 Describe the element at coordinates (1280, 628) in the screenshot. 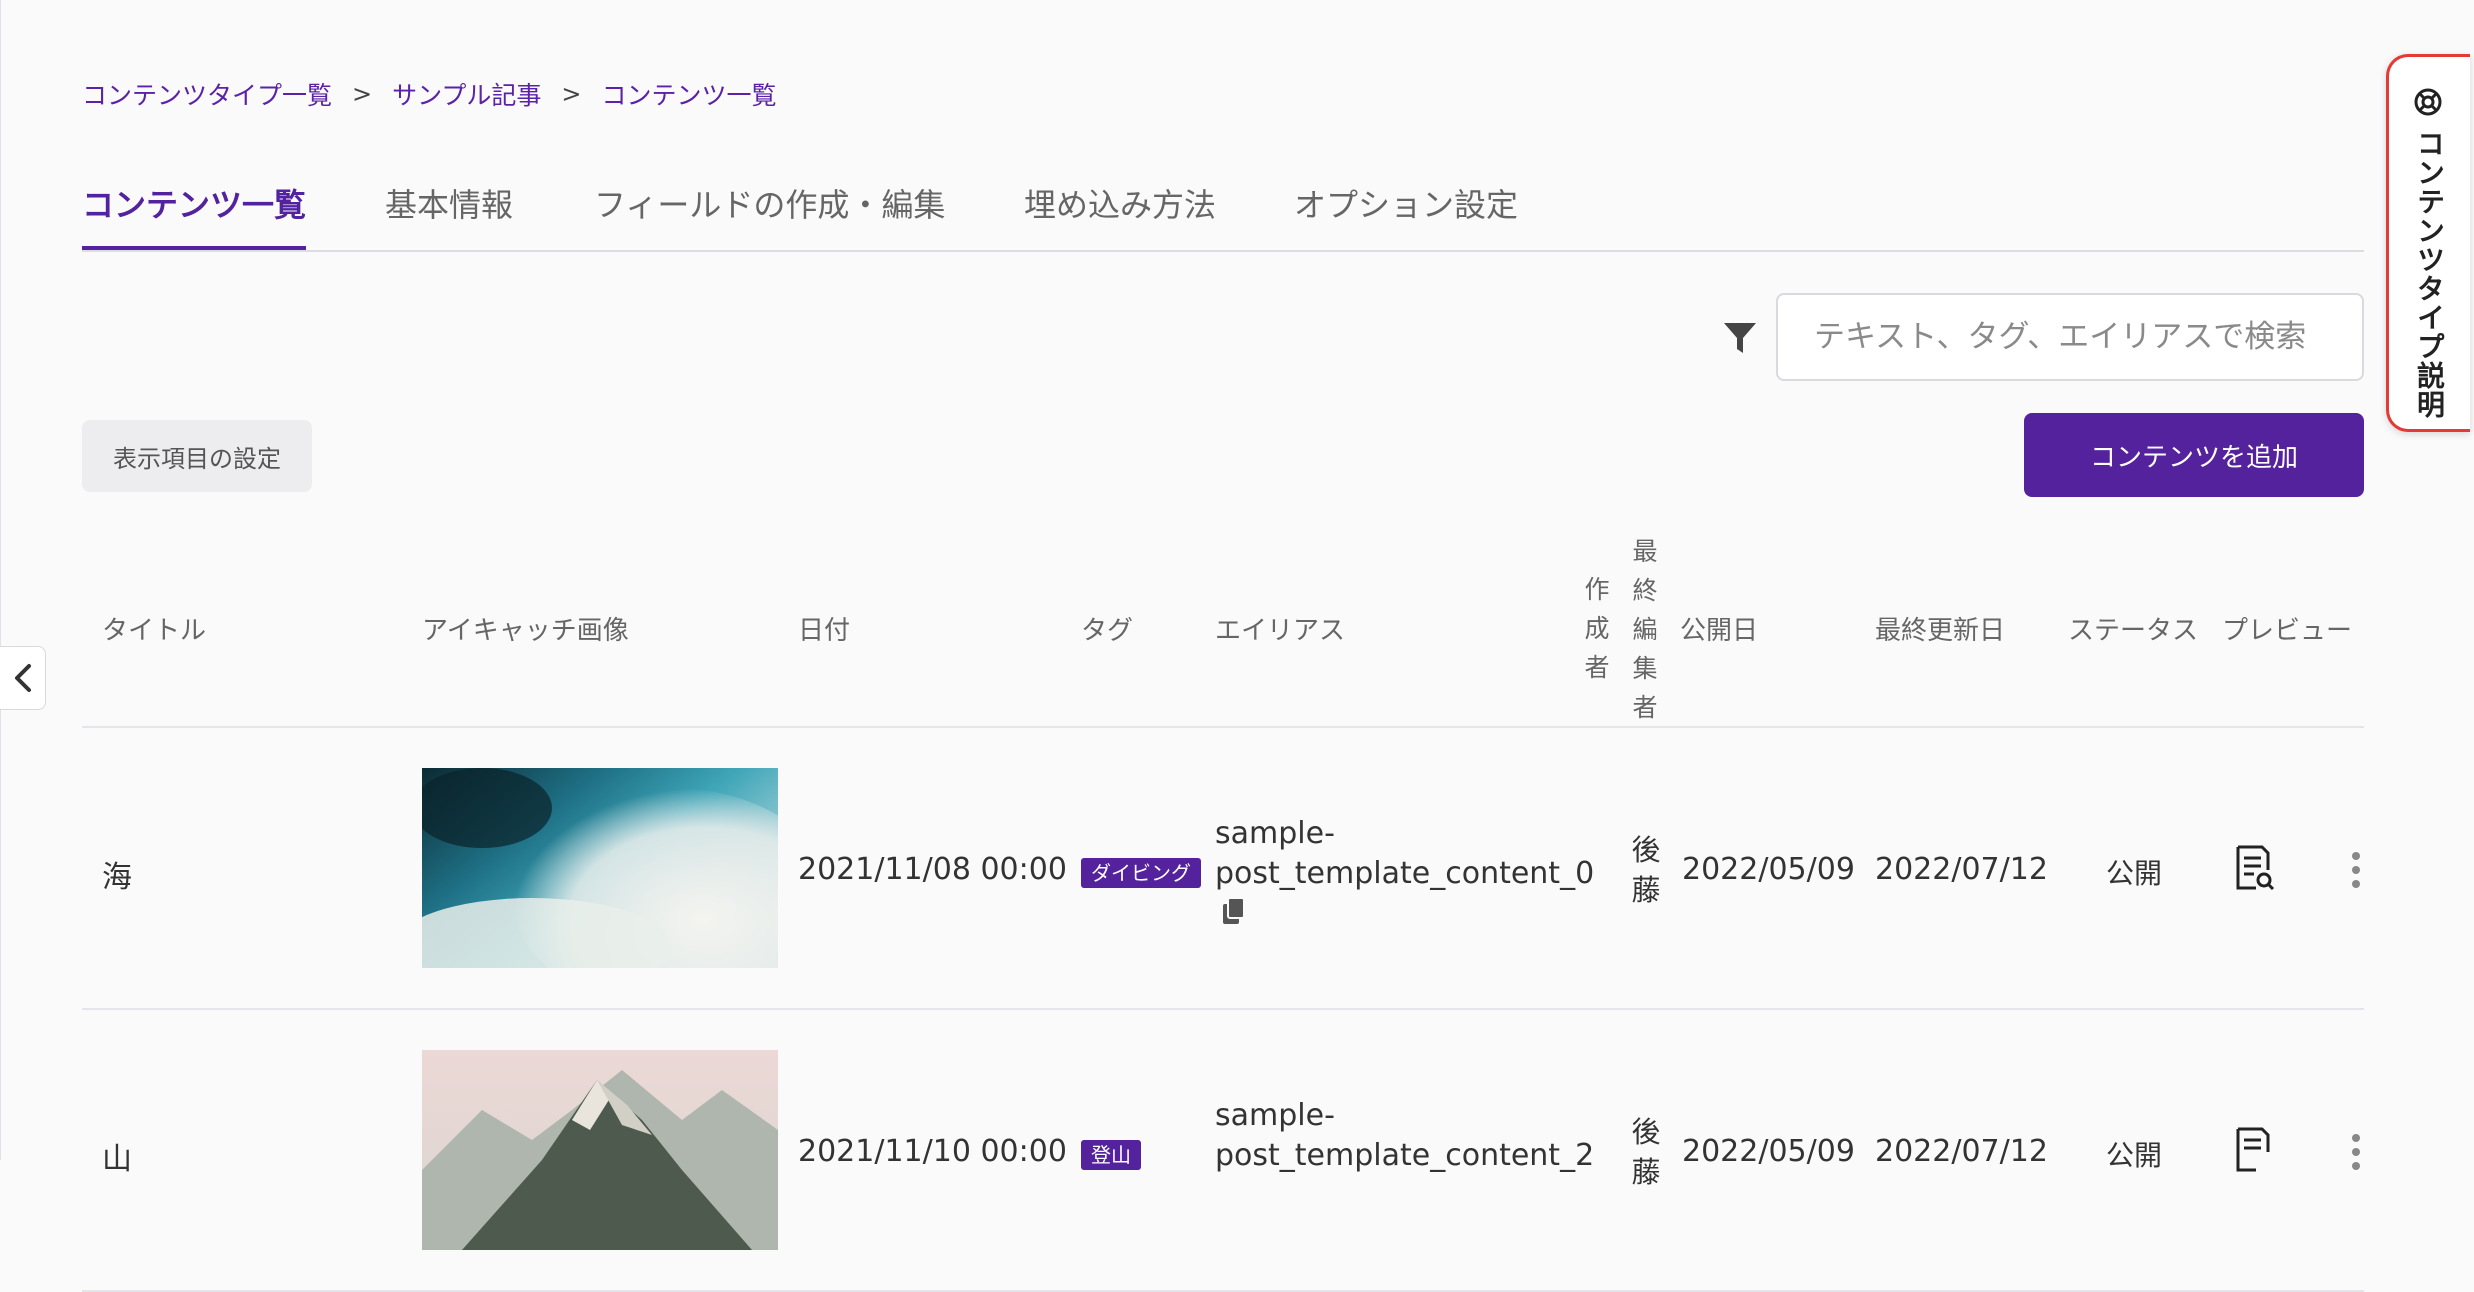

I see `column-header-alias: エイリアス` at that location.